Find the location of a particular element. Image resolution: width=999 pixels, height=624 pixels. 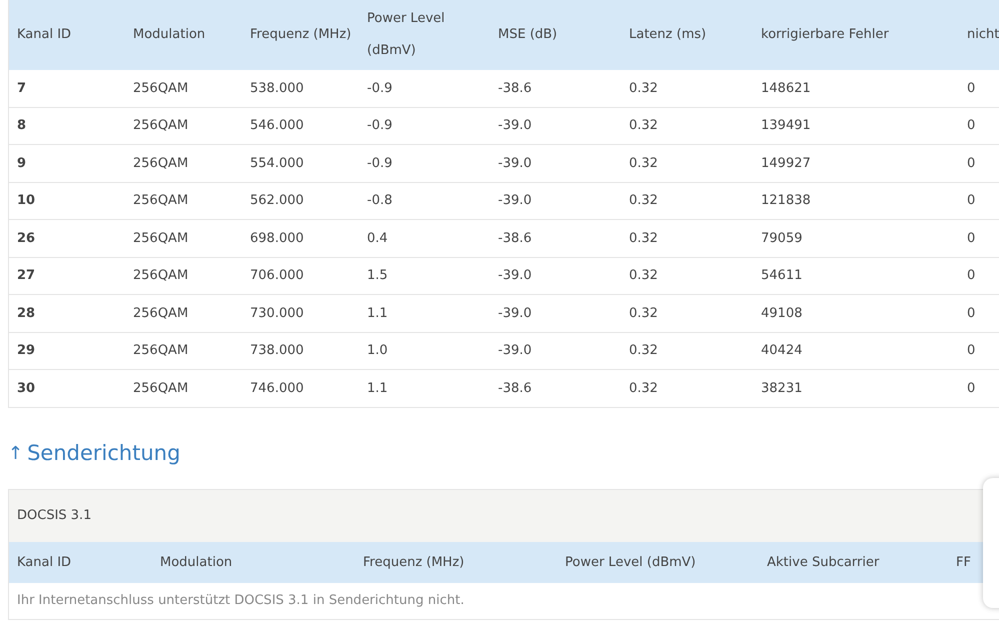

table-cell-text: 9 is located at coordinates (22, 163).